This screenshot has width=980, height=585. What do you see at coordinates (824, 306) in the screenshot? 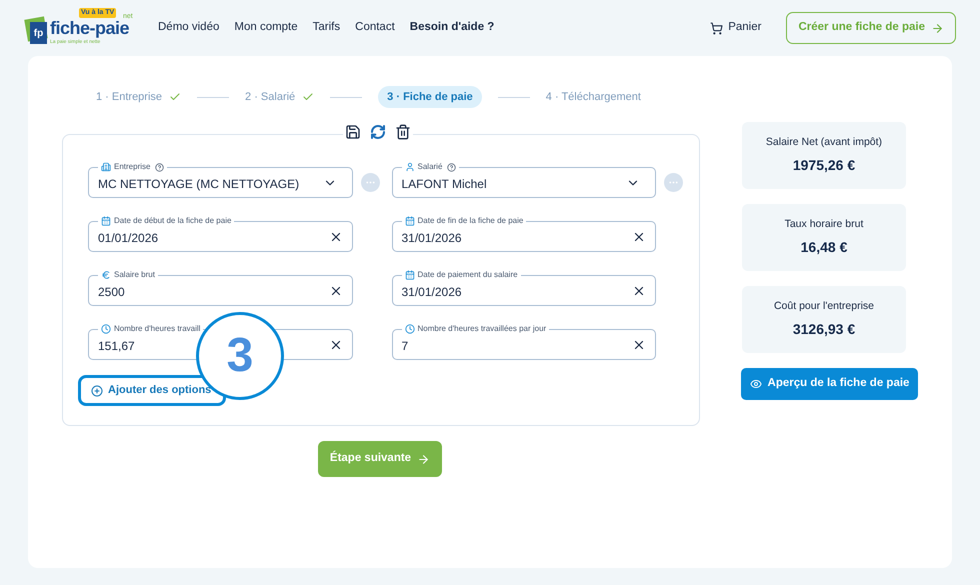
I see `summary-label: Coût pour l'entreprise` at bounding box center [824, 306].